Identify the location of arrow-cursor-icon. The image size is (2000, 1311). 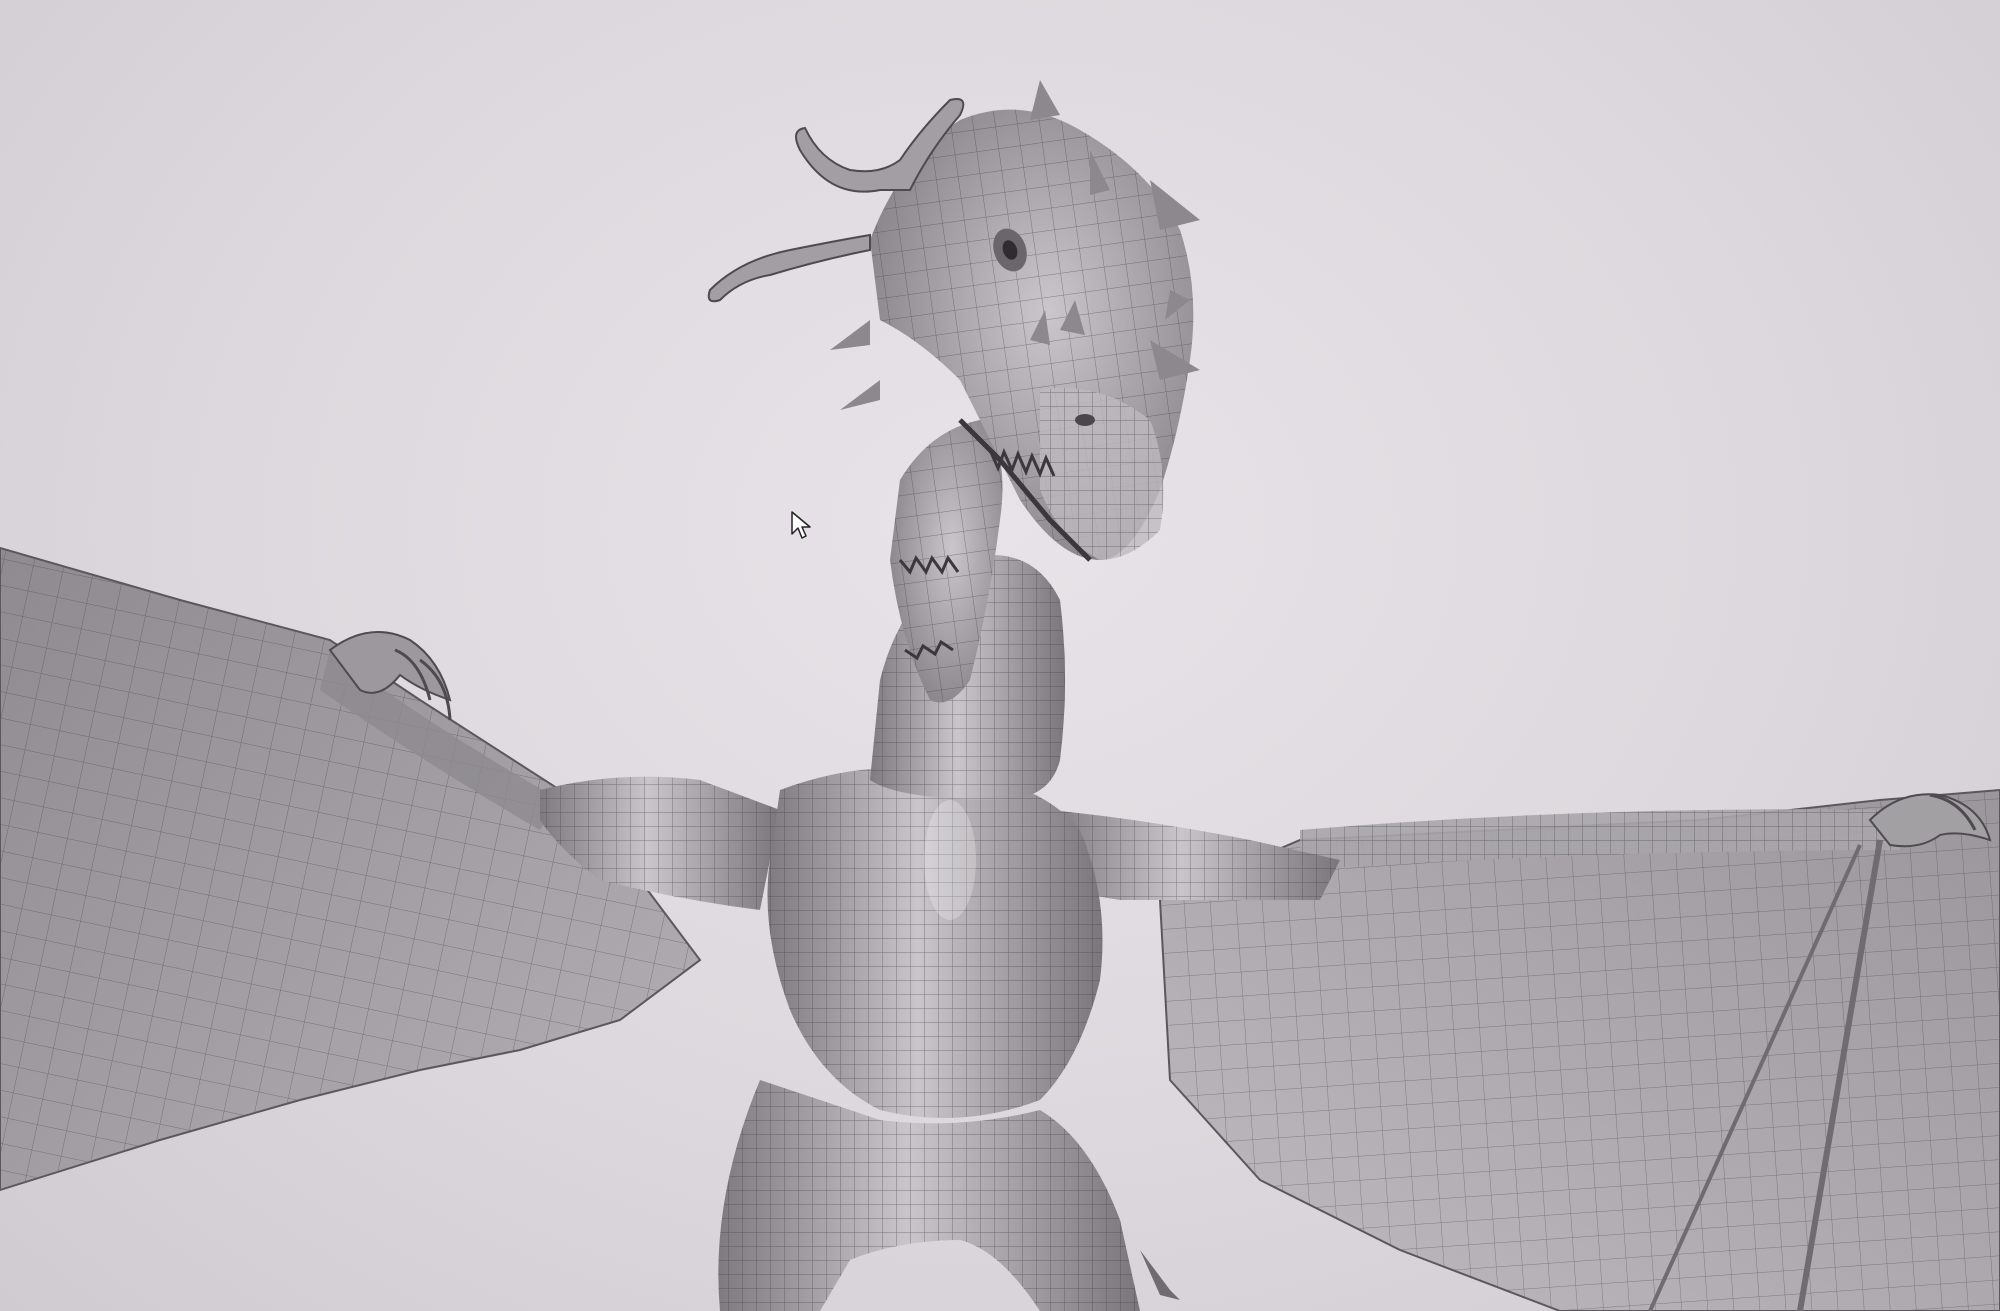
(801, 525).